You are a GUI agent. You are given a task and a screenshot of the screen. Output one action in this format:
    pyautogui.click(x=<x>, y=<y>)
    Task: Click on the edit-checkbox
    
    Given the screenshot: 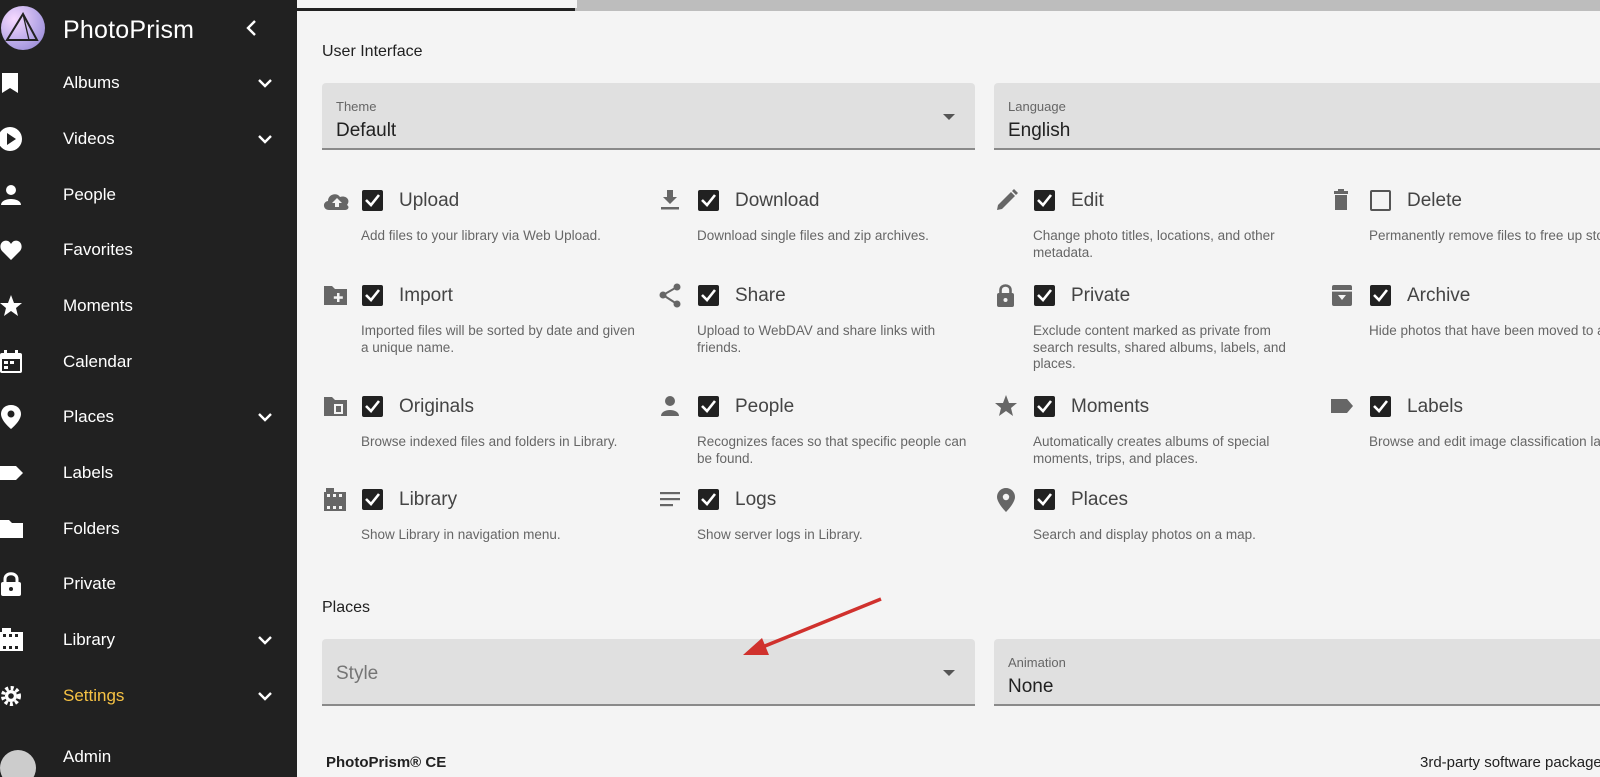 What is the action you would take?
    pyautogui.click(x=1044, y=200)
    